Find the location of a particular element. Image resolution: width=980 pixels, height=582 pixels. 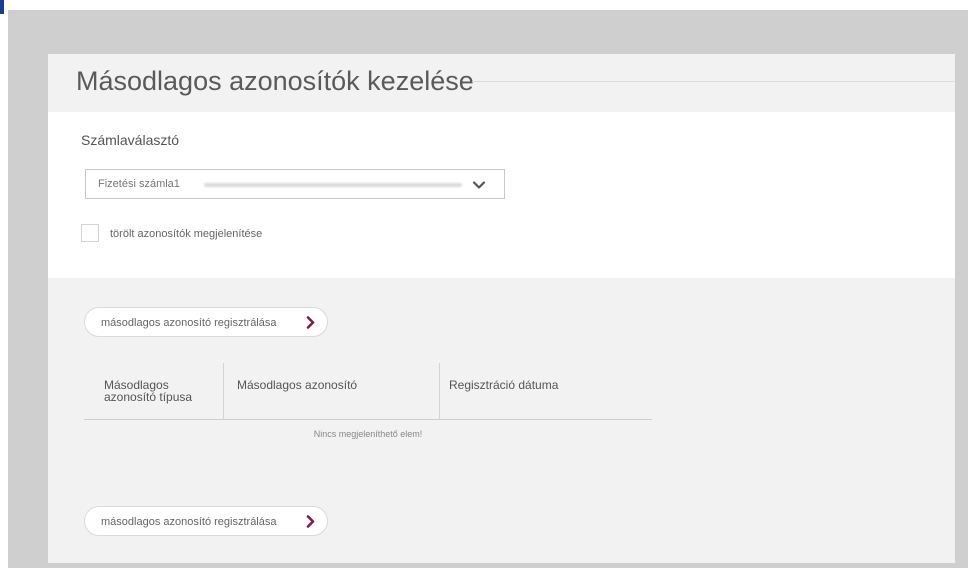

page-title: Másodlagos azonosítók kezelése is located at coordinates (275, 81).